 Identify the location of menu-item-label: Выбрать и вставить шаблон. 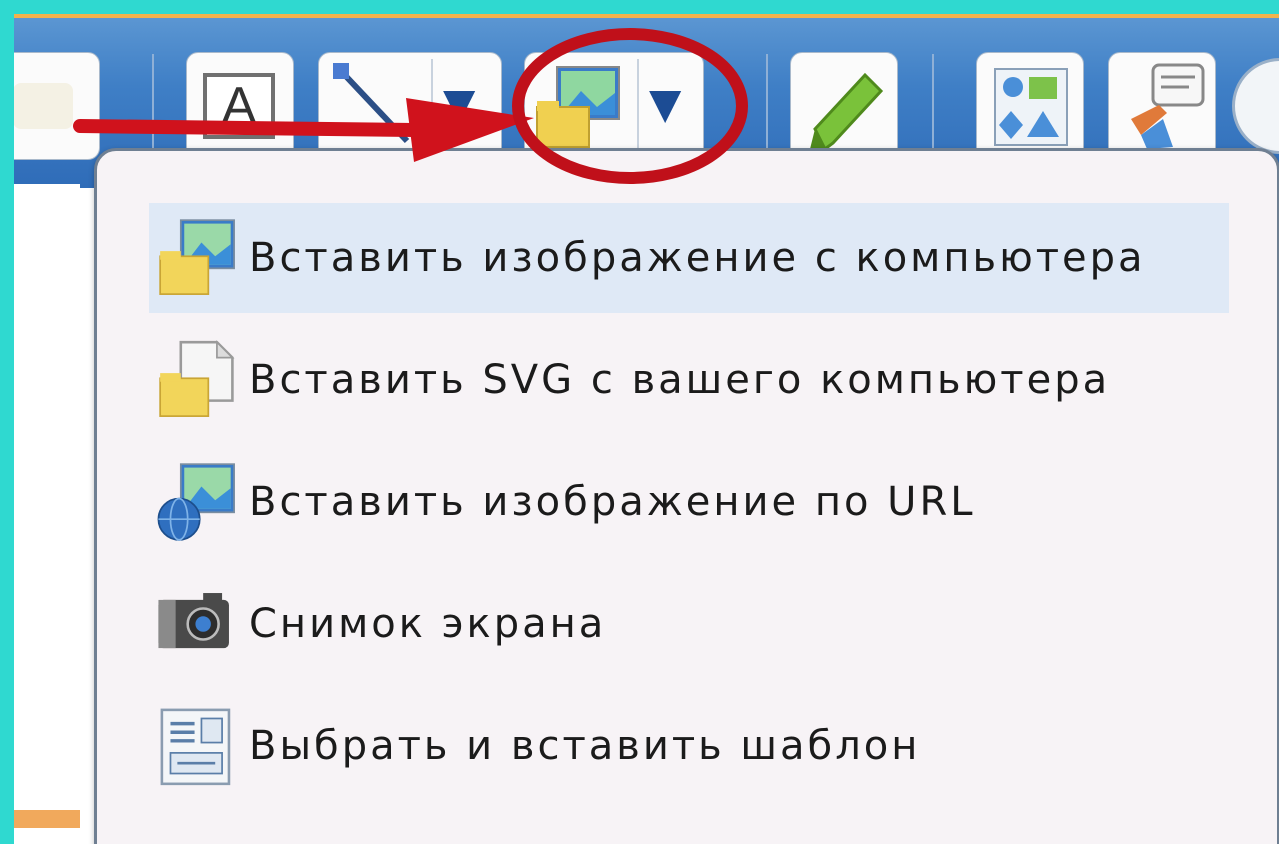
(585, 746).